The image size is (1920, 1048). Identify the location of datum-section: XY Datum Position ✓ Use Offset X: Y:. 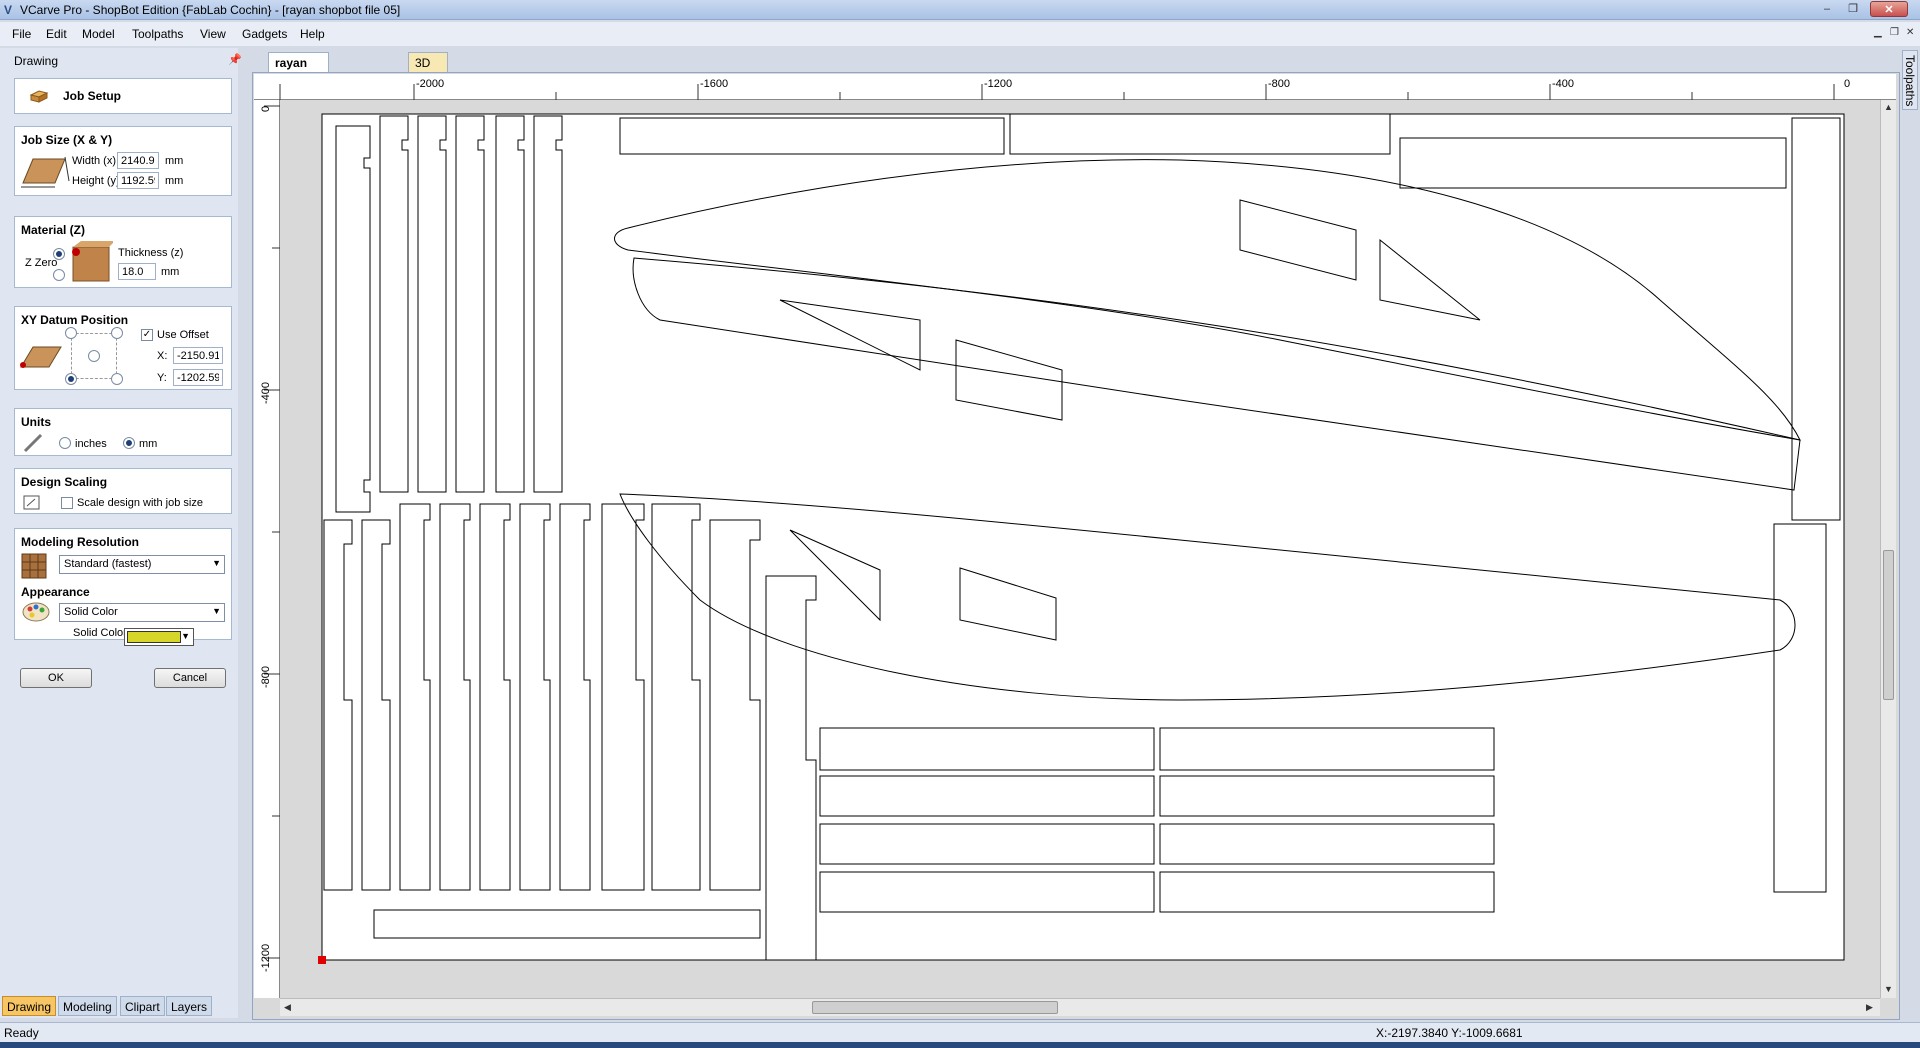
(123, 348).